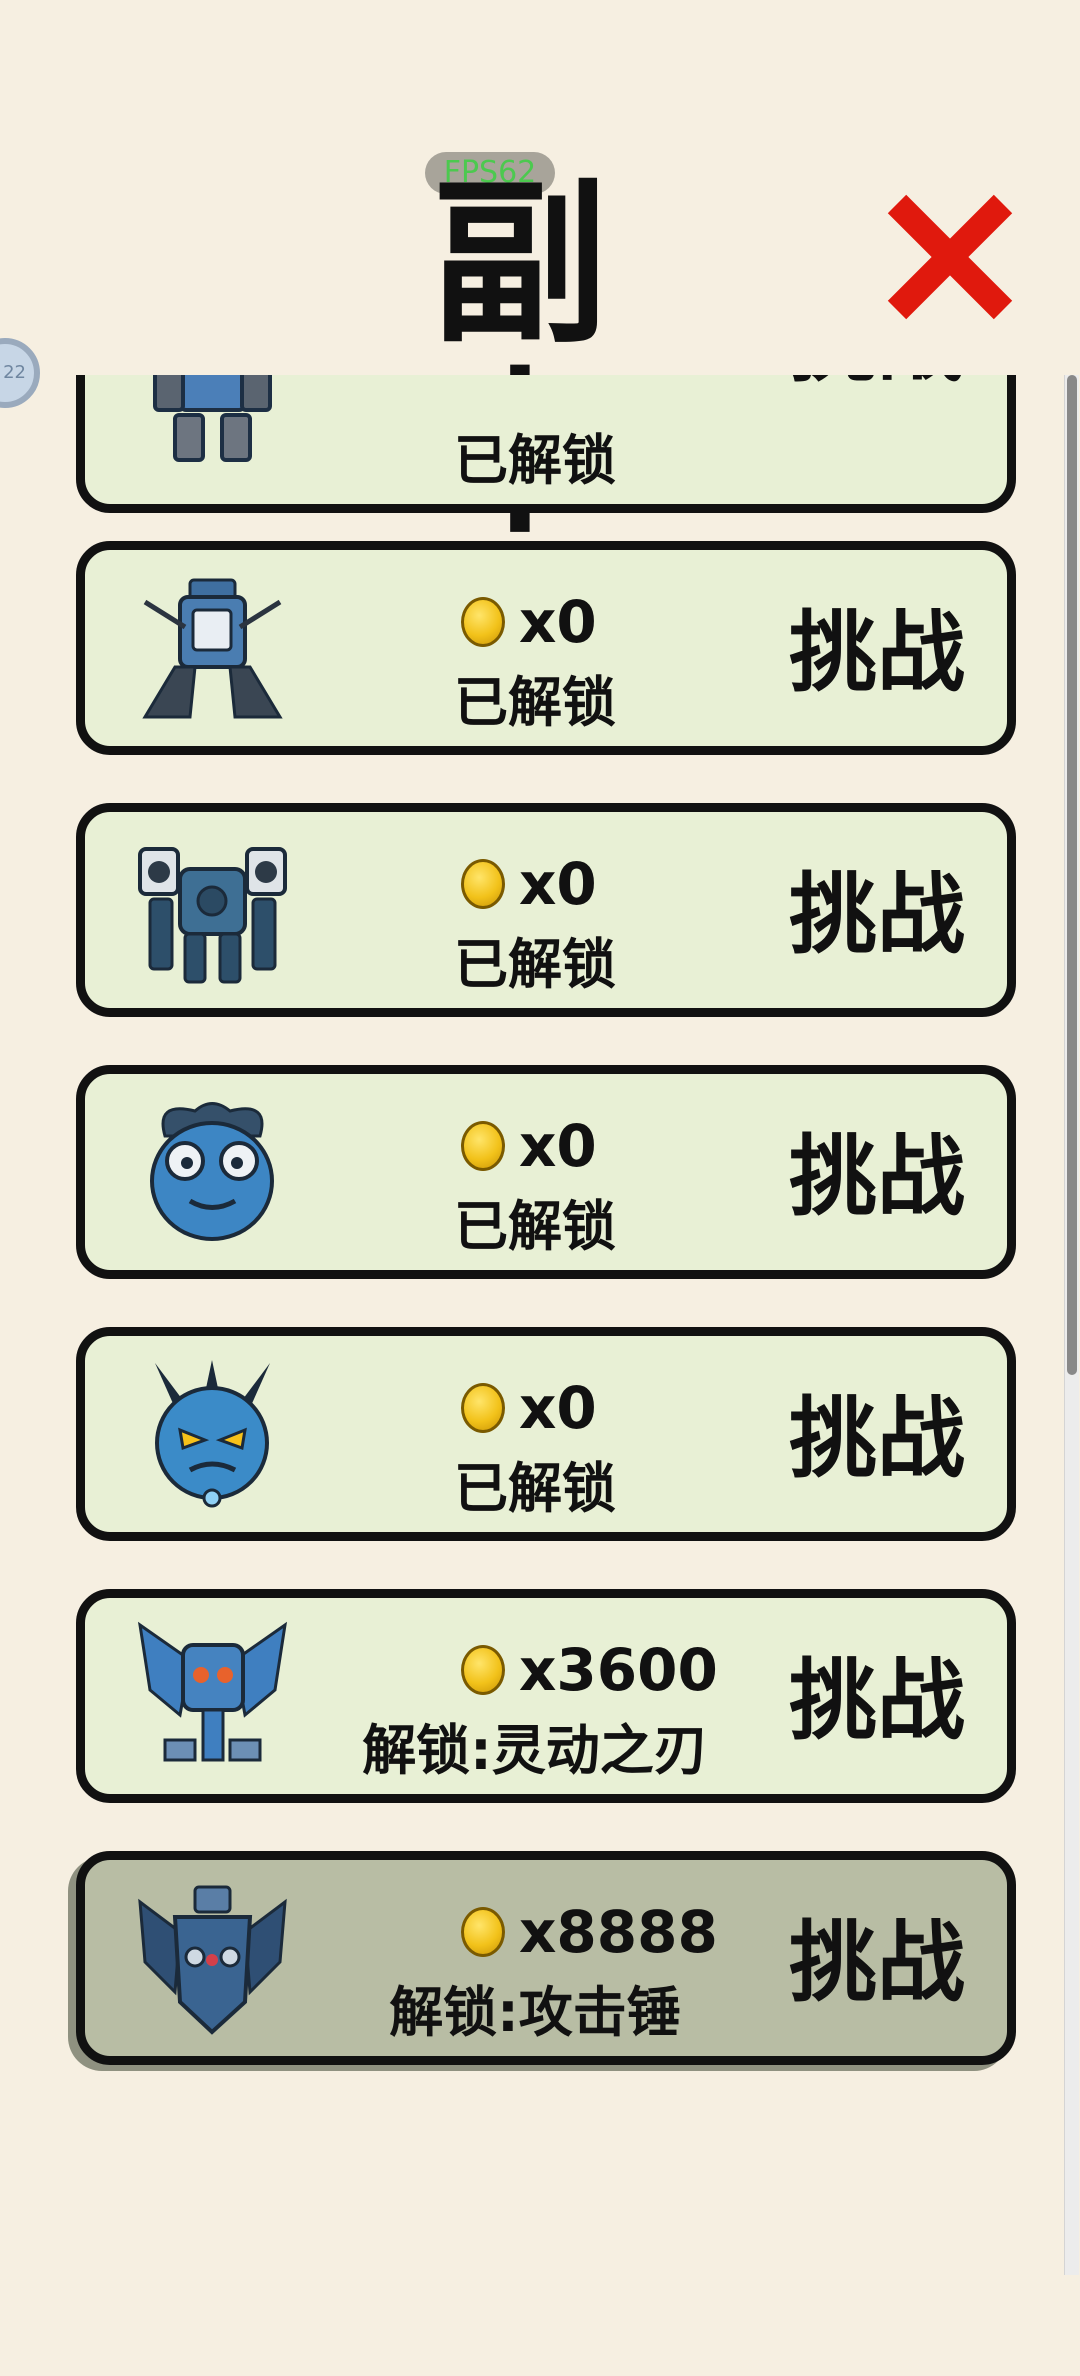 This screenshot has height=2376, width=1080. What do you see at coordinates (212, 1434) in the screenshot?
I see `horned-monster-icon` at bounding box center [212, 1434].